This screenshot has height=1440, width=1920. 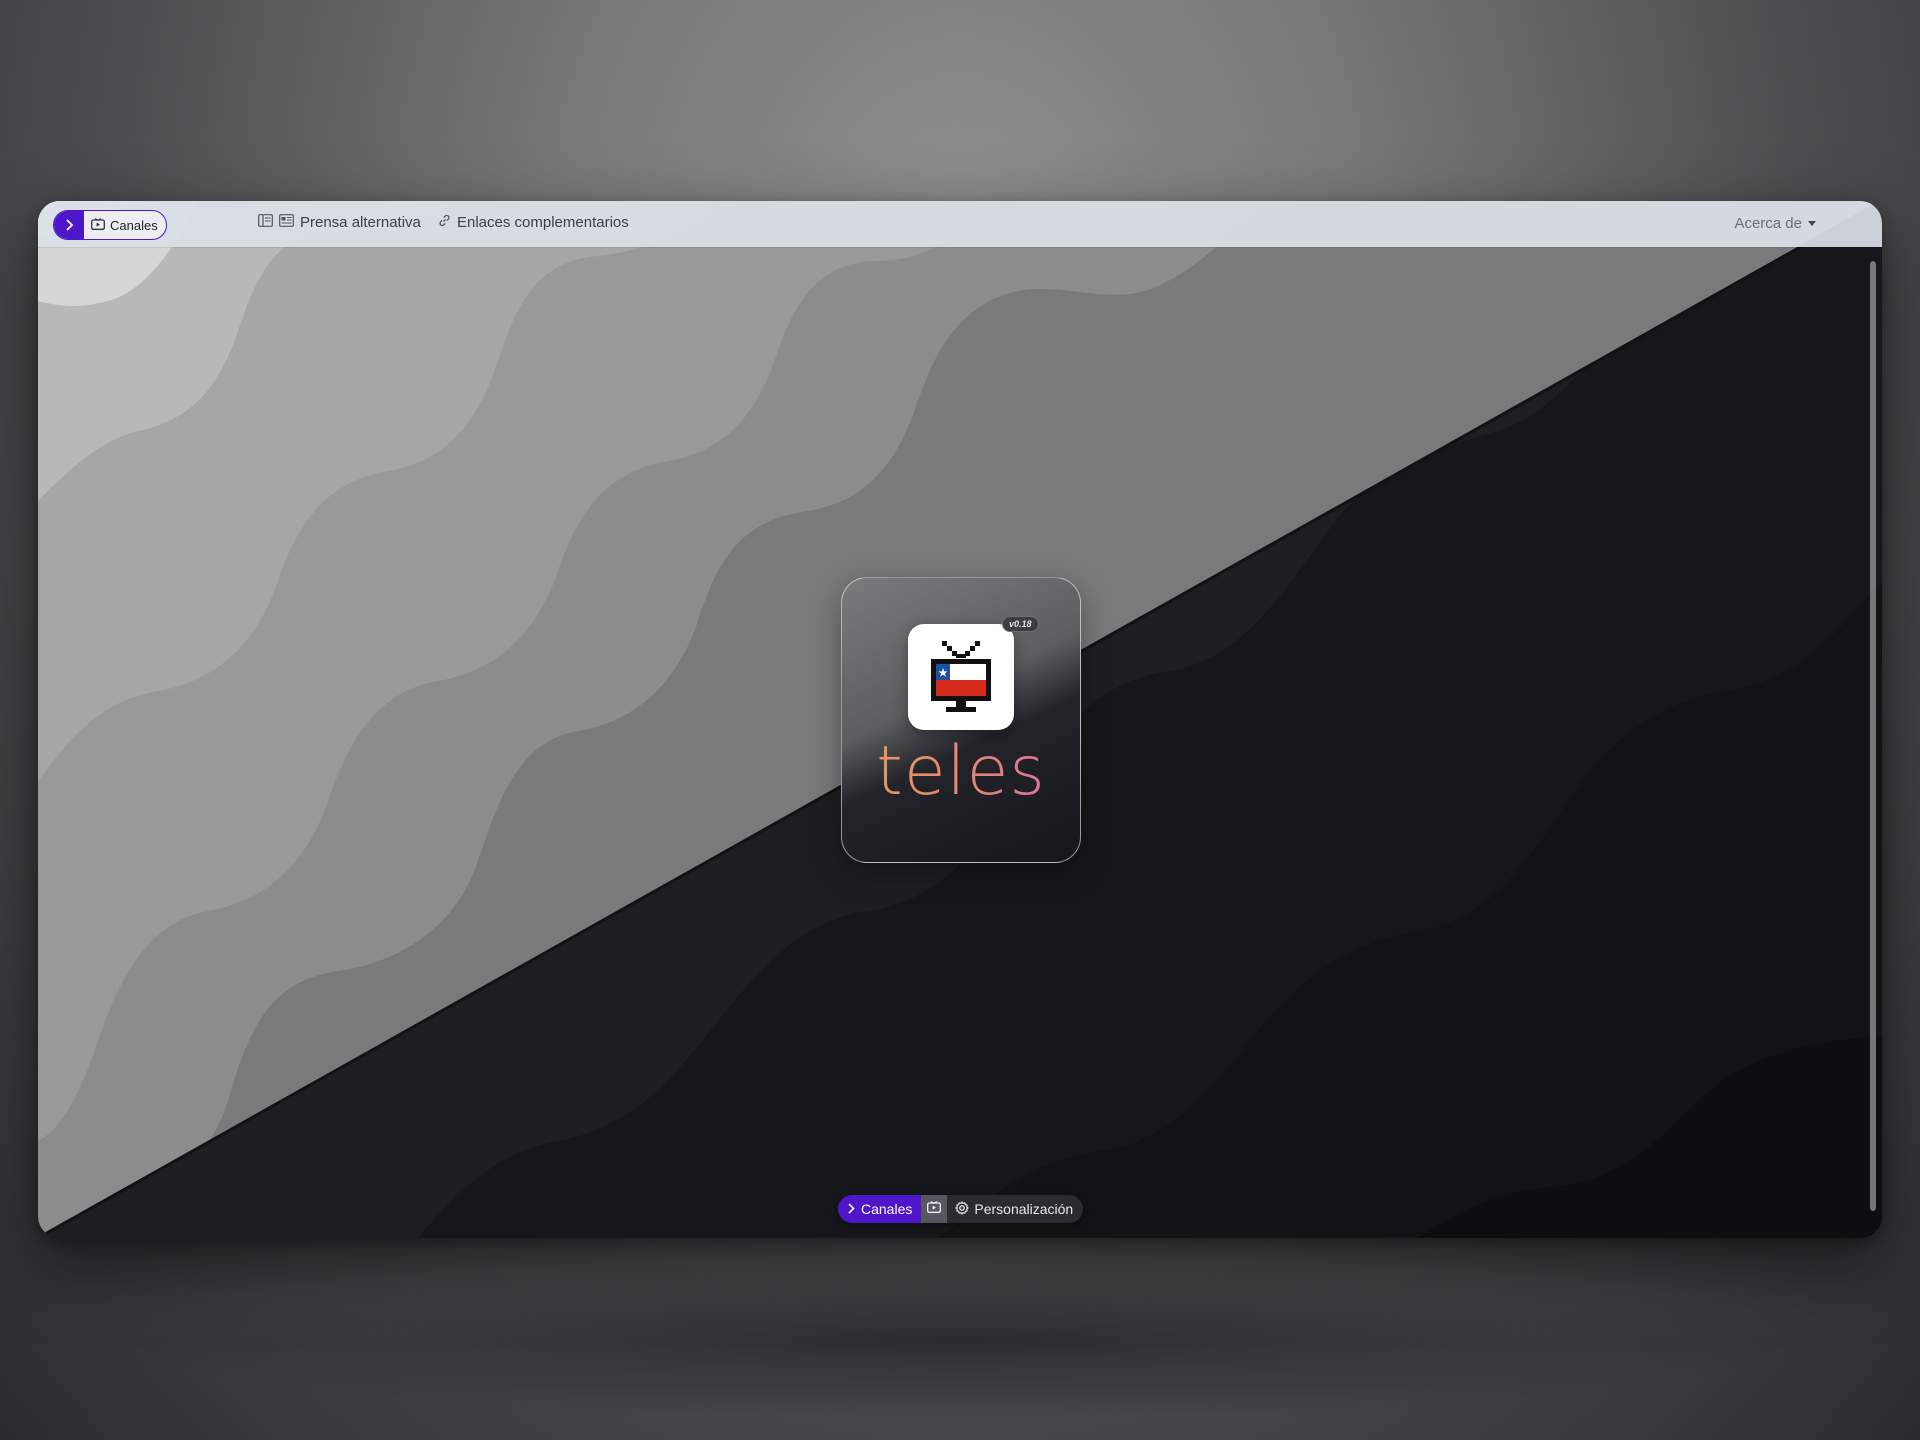 What do you see at coordinates (1024, 1209) in the screenshot?
I see `dock-personalization-label: Personalización` at bounding box center [1024, 1209].